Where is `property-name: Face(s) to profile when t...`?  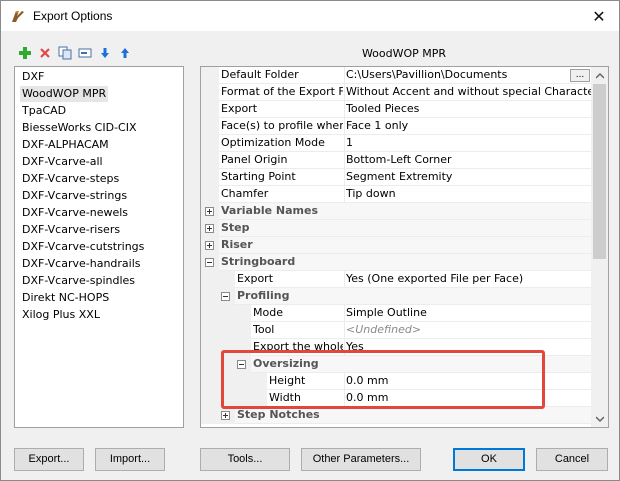 property-name: Face(s) to profile when t... is located at coordinates (282, 125).